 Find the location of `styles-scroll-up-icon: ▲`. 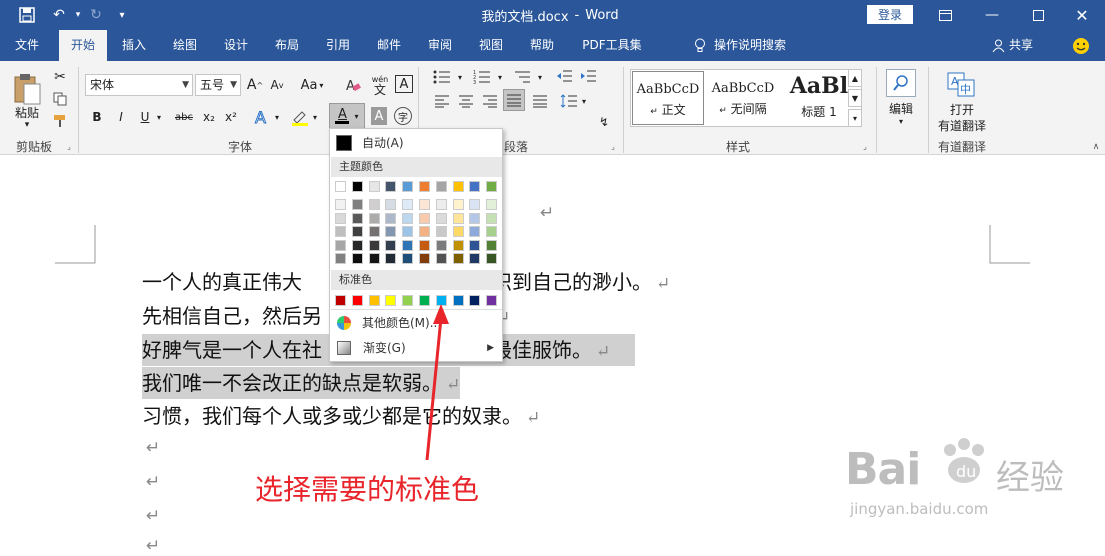

styles-scroll-up-icon: ▲ is located at coordinates (855, 78).